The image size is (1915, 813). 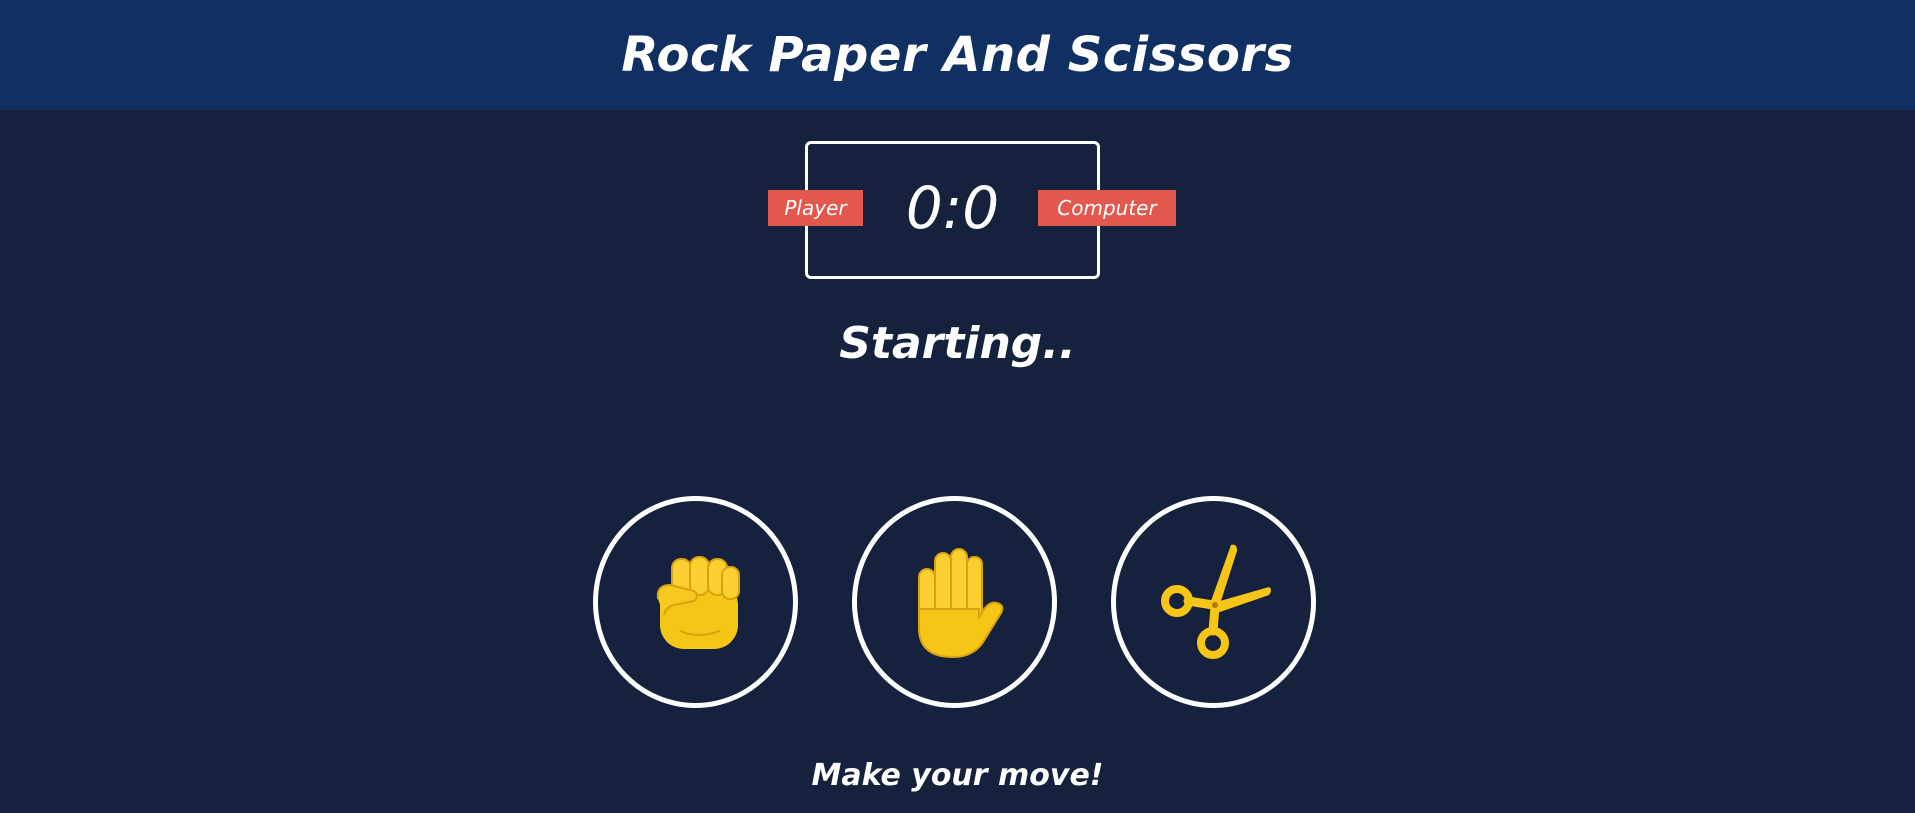 I want to click on page-header: Rock Paper And Scissors, so click(x=957, y=55).